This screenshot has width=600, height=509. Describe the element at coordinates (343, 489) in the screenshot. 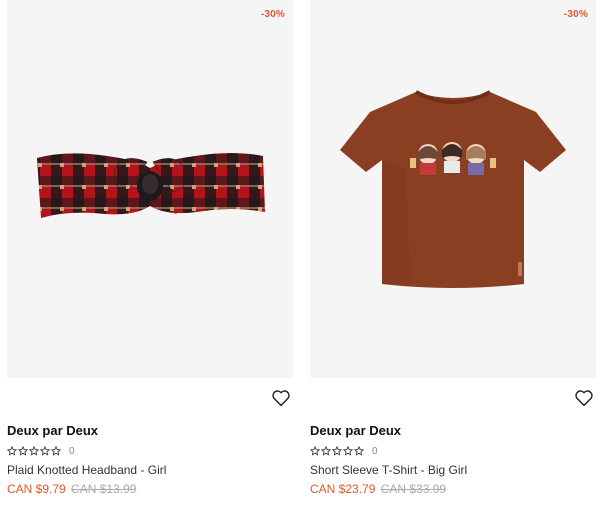

I see `sale-price: CAN $23.79` at that location.